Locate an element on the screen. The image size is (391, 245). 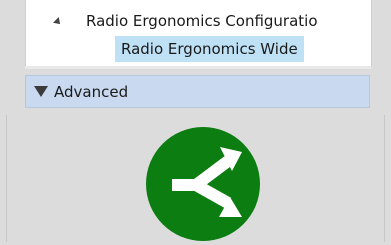
tree-item-radio-ergonomics-wide: Radio Ergonomics Wide is located at coordinates (209, 49).